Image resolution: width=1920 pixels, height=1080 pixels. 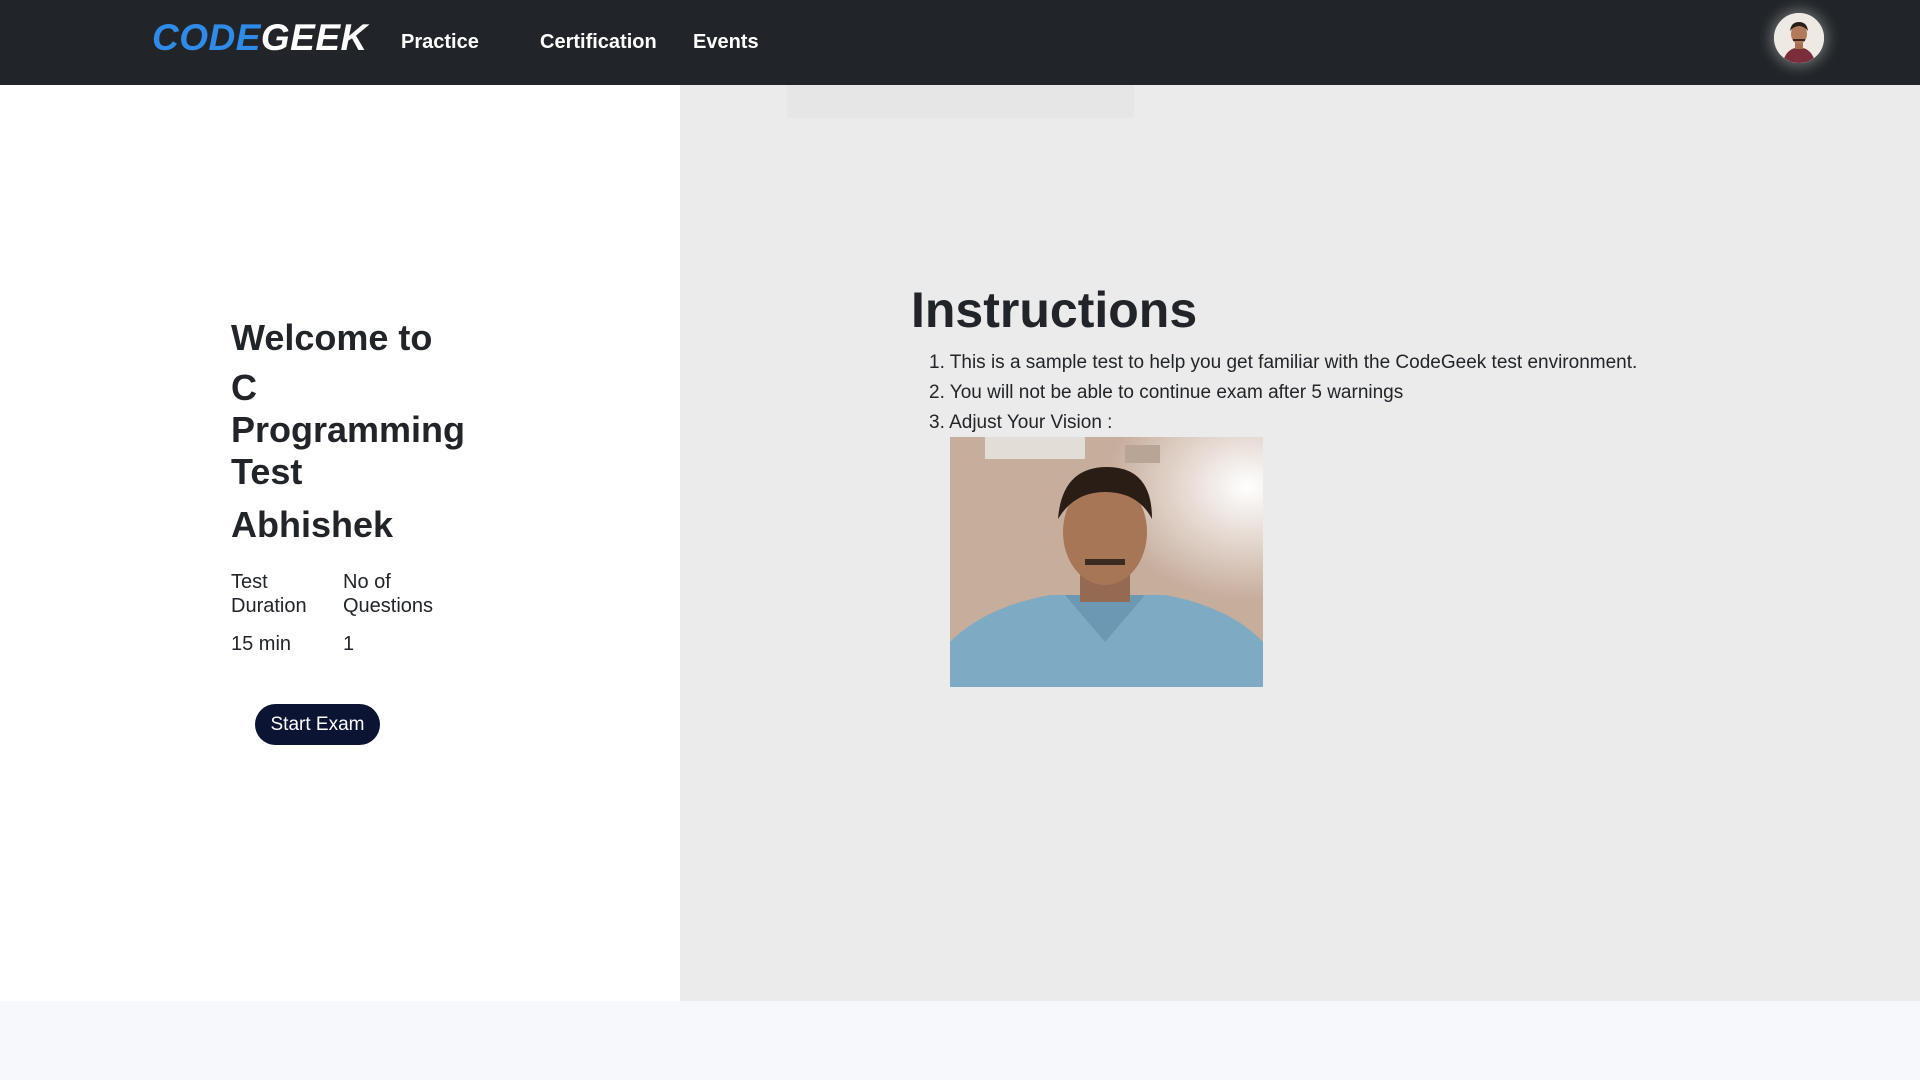 What do you see at coordinates (388, 594) in the screenshot?
I see `question-count-label: No of Questions` at bounding box center [388, 594].